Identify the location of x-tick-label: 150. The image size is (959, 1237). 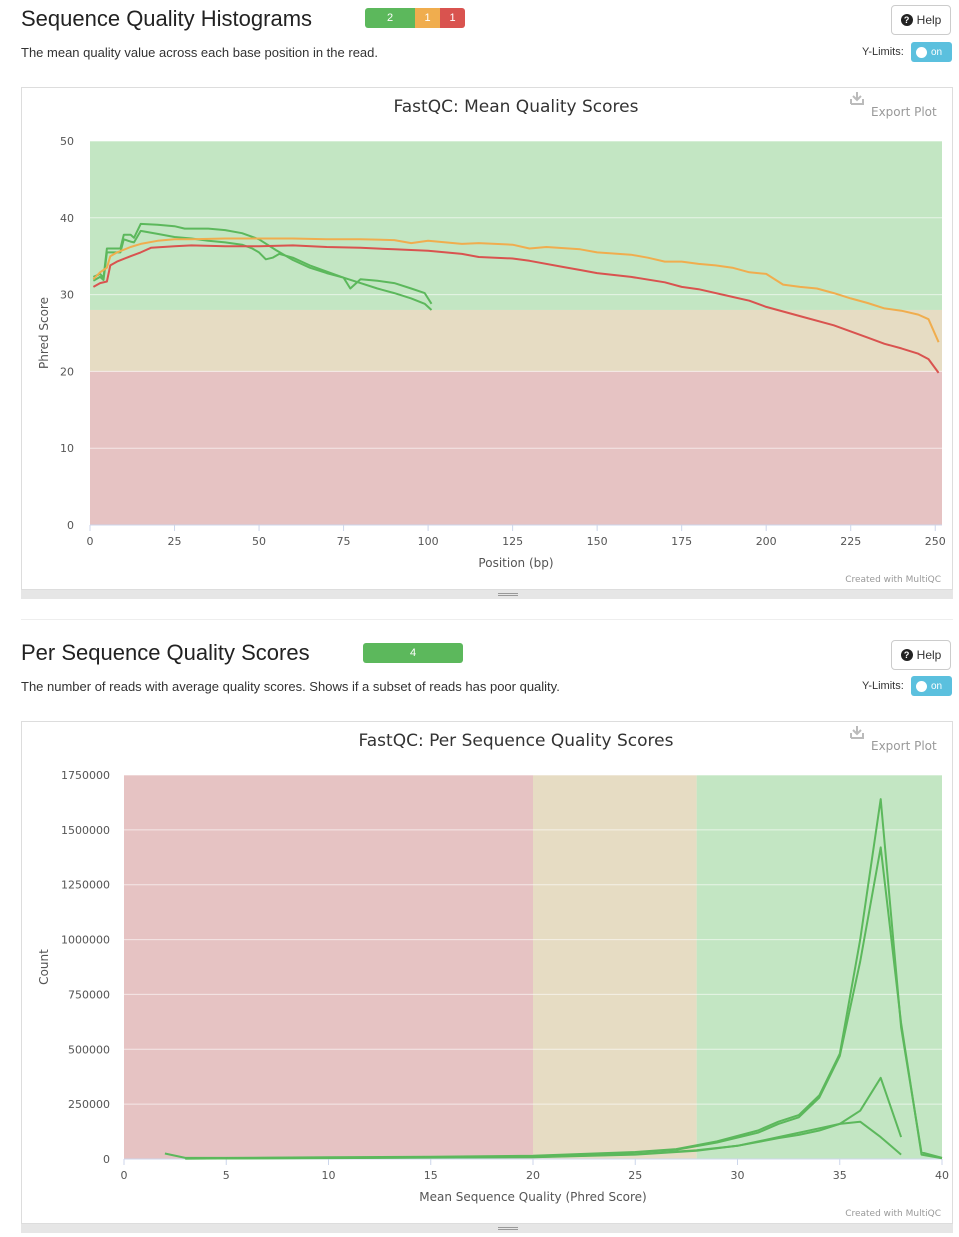
(597, 541).